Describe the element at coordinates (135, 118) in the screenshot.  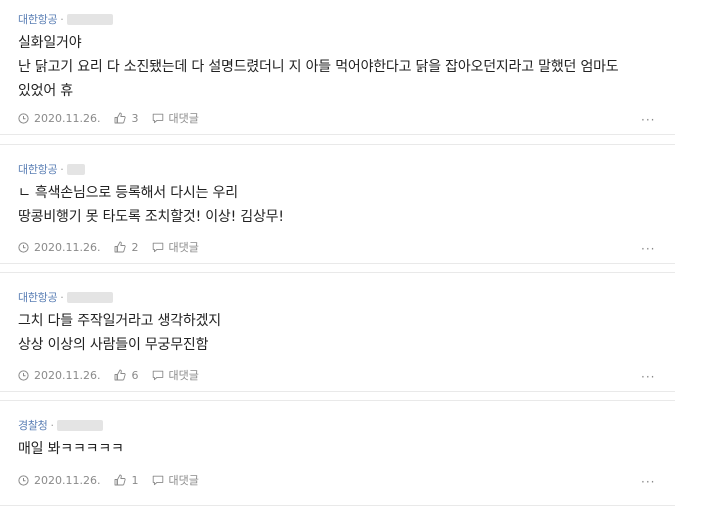
I see `like-count: 3` at that location.